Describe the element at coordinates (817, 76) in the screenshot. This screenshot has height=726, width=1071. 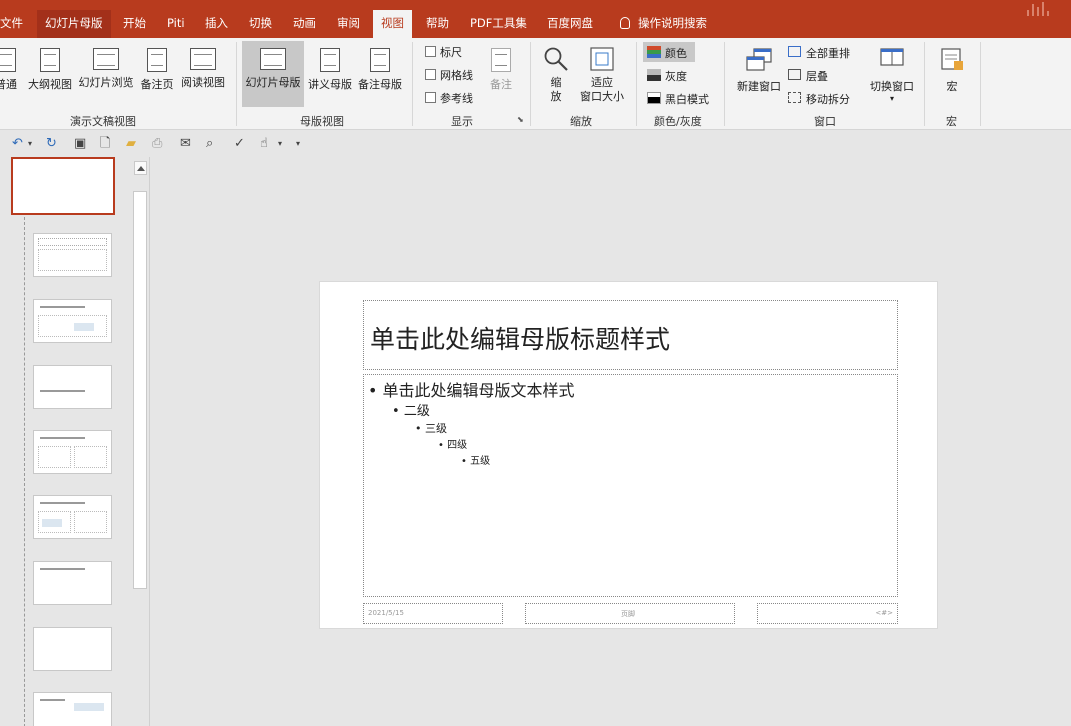
I see `cascade-option: 层叠` at that location.